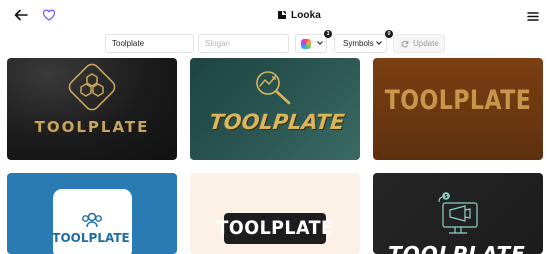 This screenshot has width=550, height=254. What do you see at coordinates (149, 43) in the screenshot?
I see `company-name-input` at bounding box center [149, 43].